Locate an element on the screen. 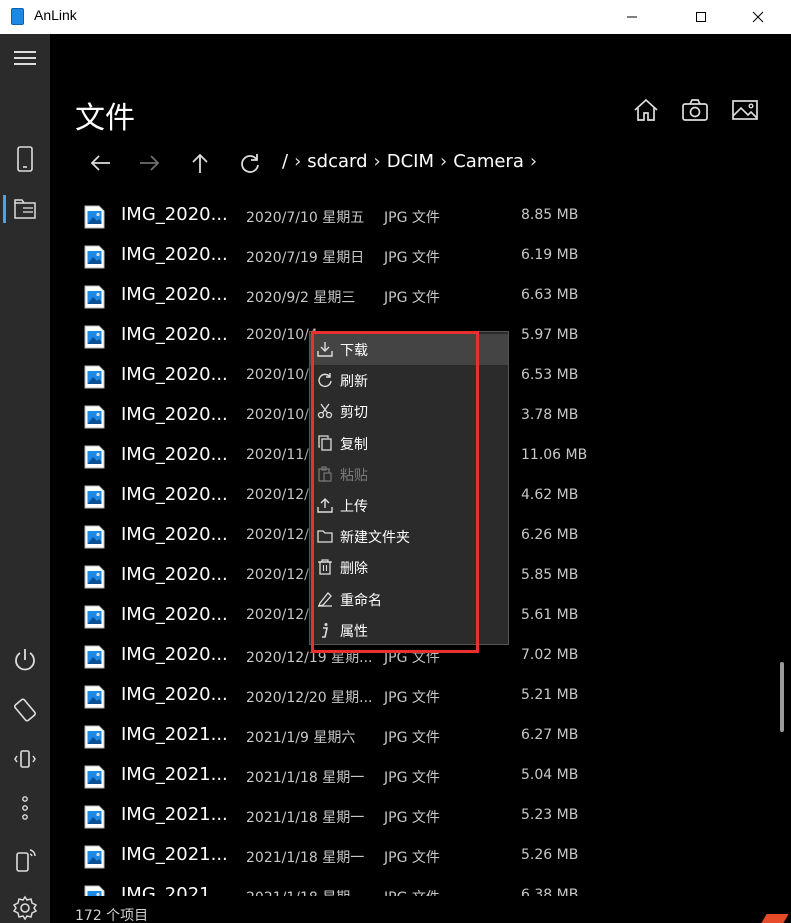 Image resolution: width=791 pixels, height=923 pixels. file-row: IMG_2020... 2020/7/10 星期五 JPG 文件 8.85 MB is located at coordinates (420, 216).